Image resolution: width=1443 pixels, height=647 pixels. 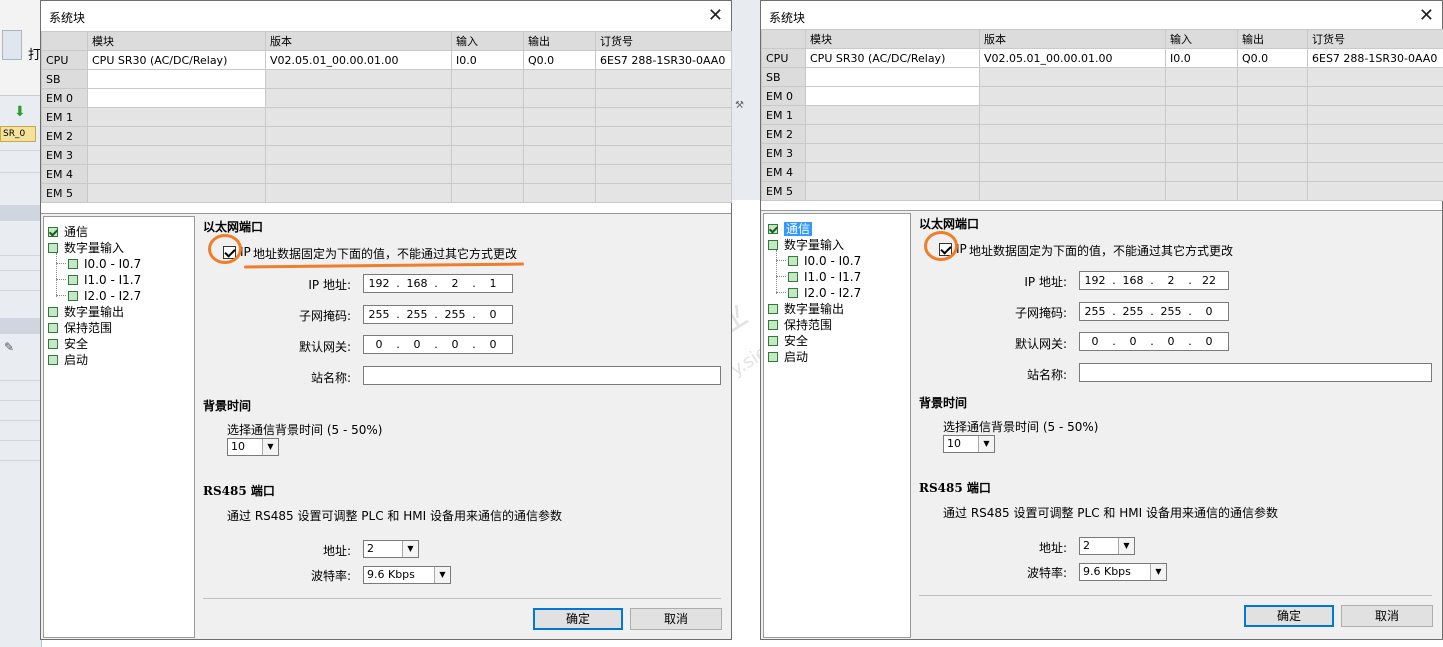 I want to click on tree-item-i0: I0.0 - I0.7, so click(x=104, y=264).